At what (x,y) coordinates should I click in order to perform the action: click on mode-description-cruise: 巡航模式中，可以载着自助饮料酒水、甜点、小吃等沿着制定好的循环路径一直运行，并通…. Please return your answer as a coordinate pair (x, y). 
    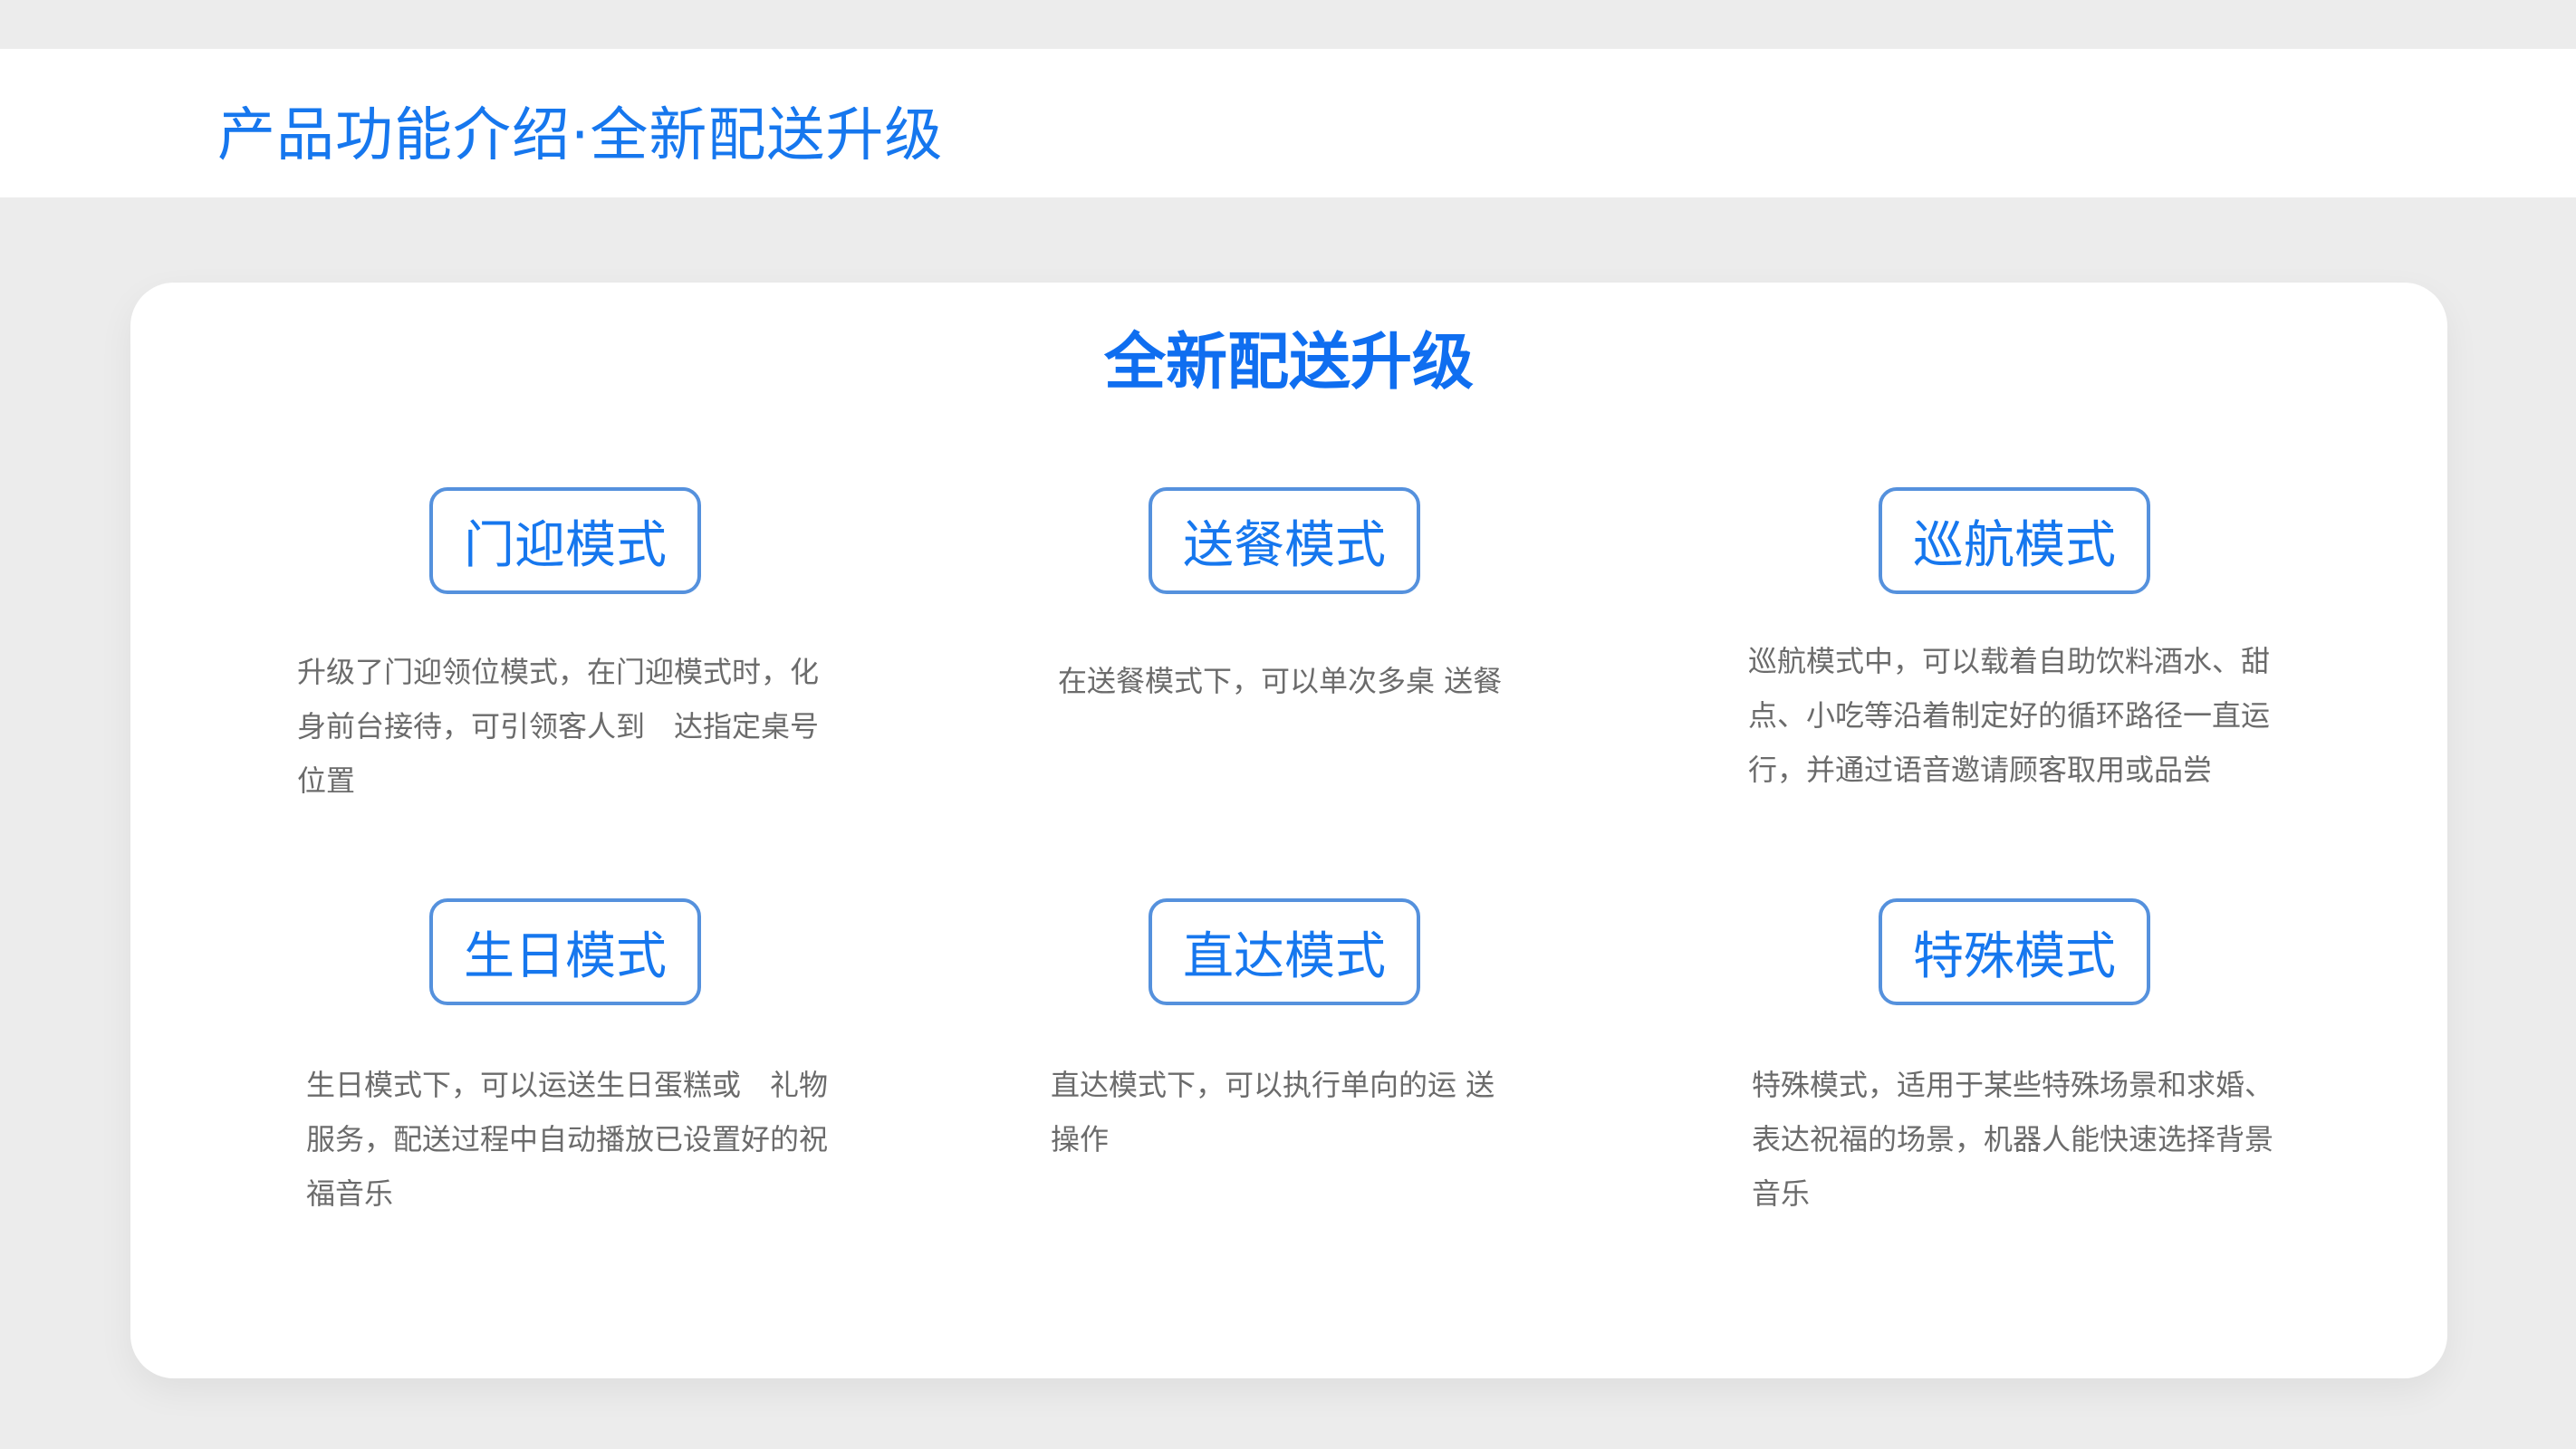
    Looking at the image, I should click on (2009, 715).